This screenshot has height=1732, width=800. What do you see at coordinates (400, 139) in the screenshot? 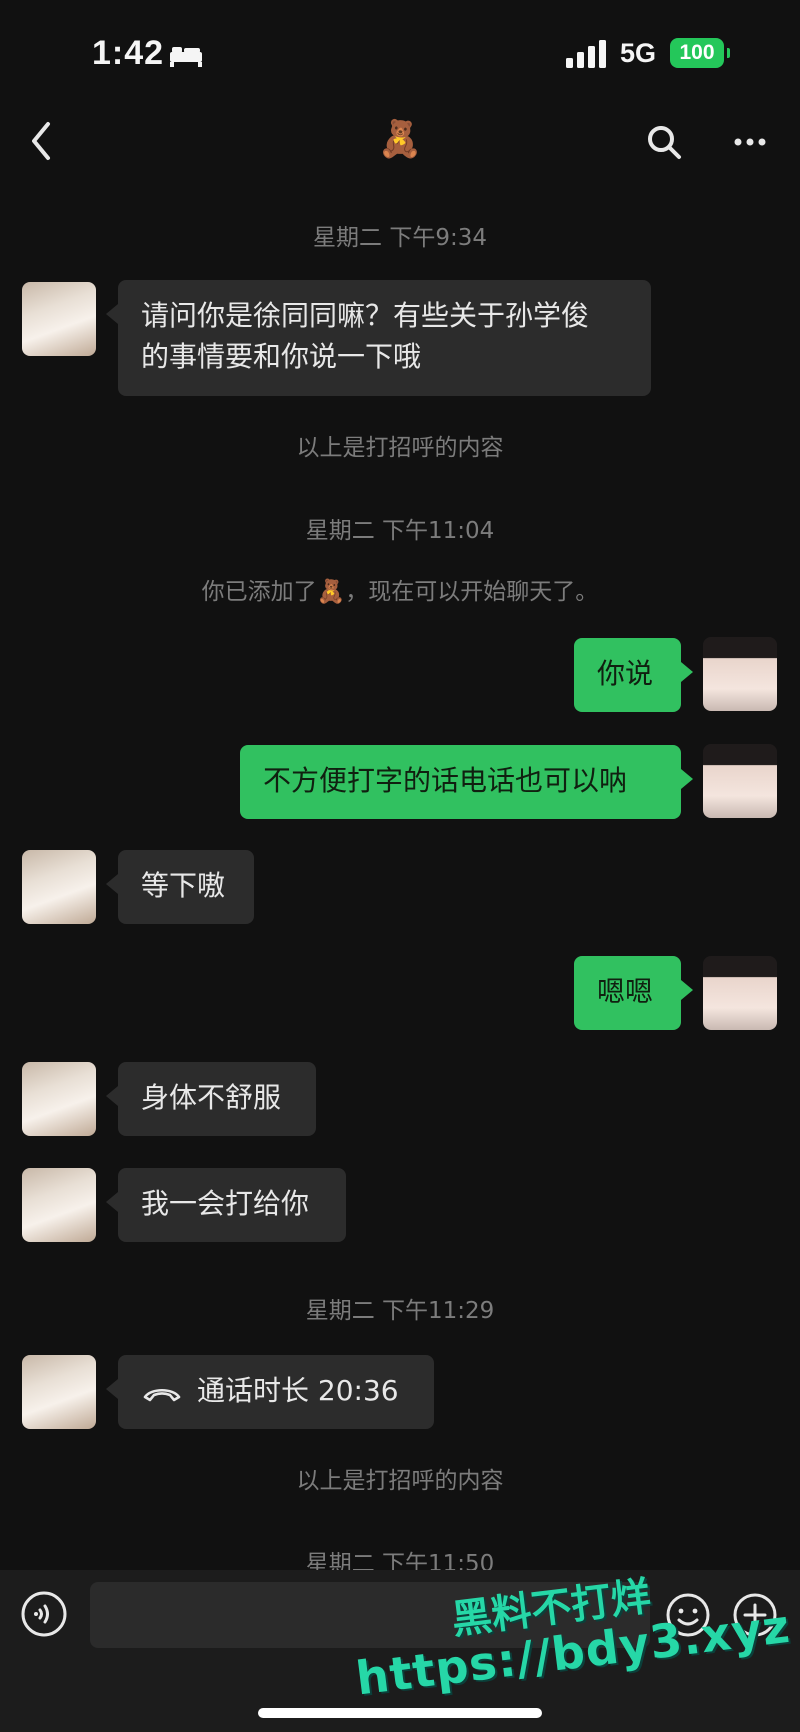
I see `chat-title: 🧸` at bounding box center [400, 139].